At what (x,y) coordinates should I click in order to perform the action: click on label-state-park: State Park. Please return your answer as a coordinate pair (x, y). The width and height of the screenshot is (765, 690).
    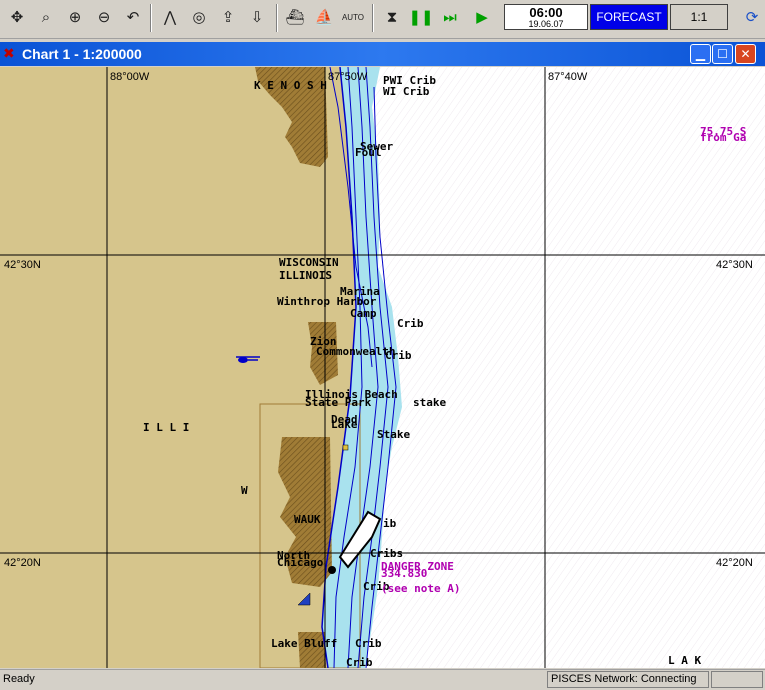
    Looking at the image, I should click on (338, 402).